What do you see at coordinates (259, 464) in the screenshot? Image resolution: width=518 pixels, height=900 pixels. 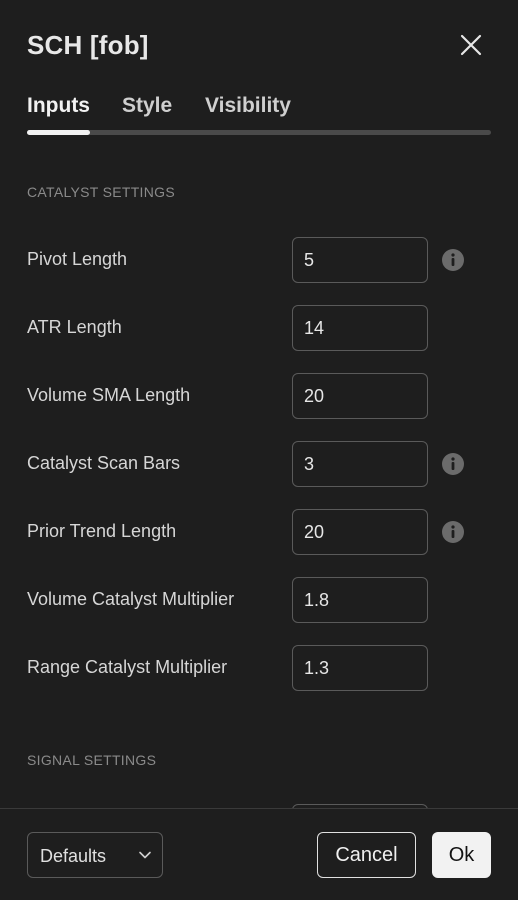 I see `setting-row-catalyst-scan-bars: Catalyst Scan Bars` at bounding box center [259, 464].